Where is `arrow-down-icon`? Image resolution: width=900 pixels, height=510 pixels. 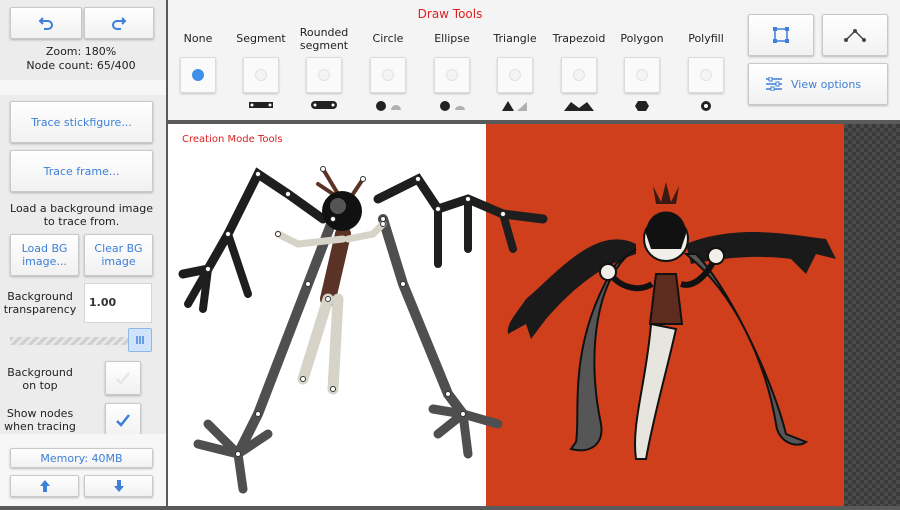 arrow-down-icon is located at coordinates (118, 486).